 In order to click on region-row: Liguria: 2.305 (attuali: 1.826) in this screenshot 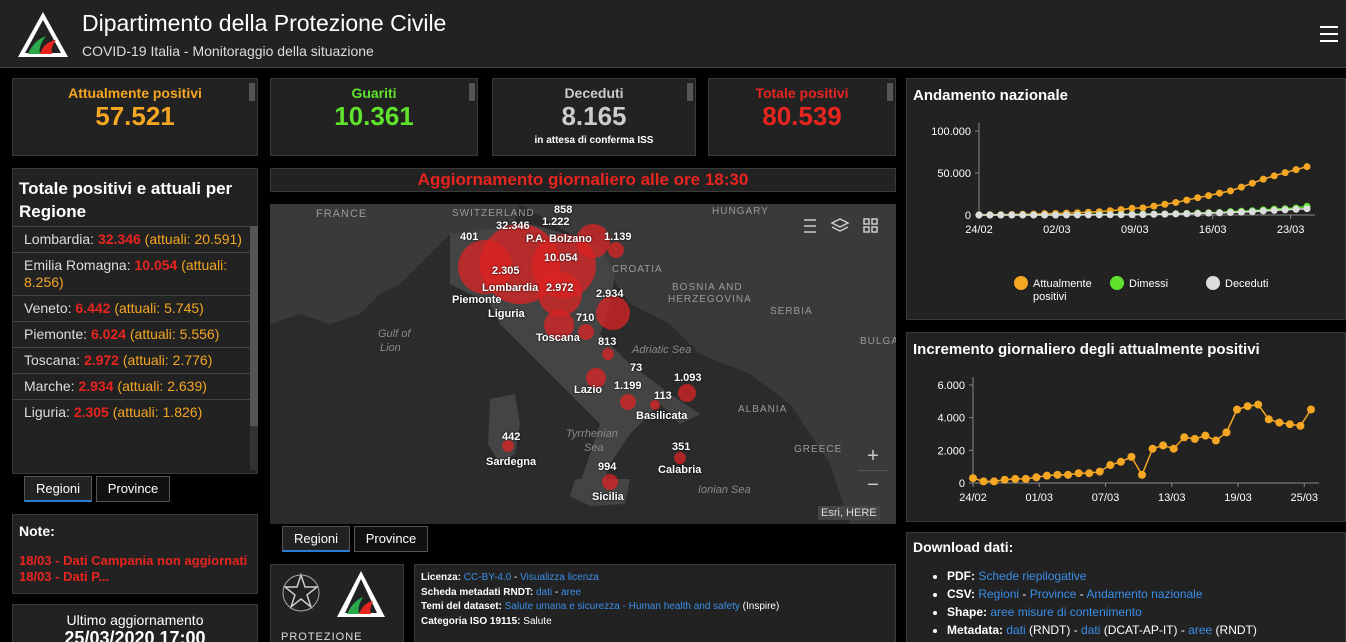, I will do `click(132, 412)`.